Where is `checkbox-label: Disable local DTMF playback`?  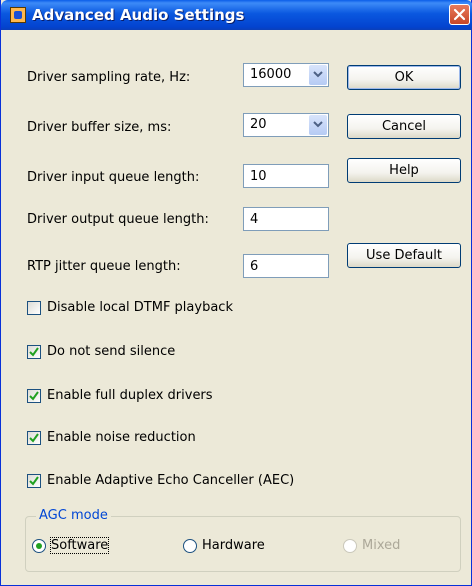
checkbox-label: Disable local DTMF playback is located at coordinates (140, 307).